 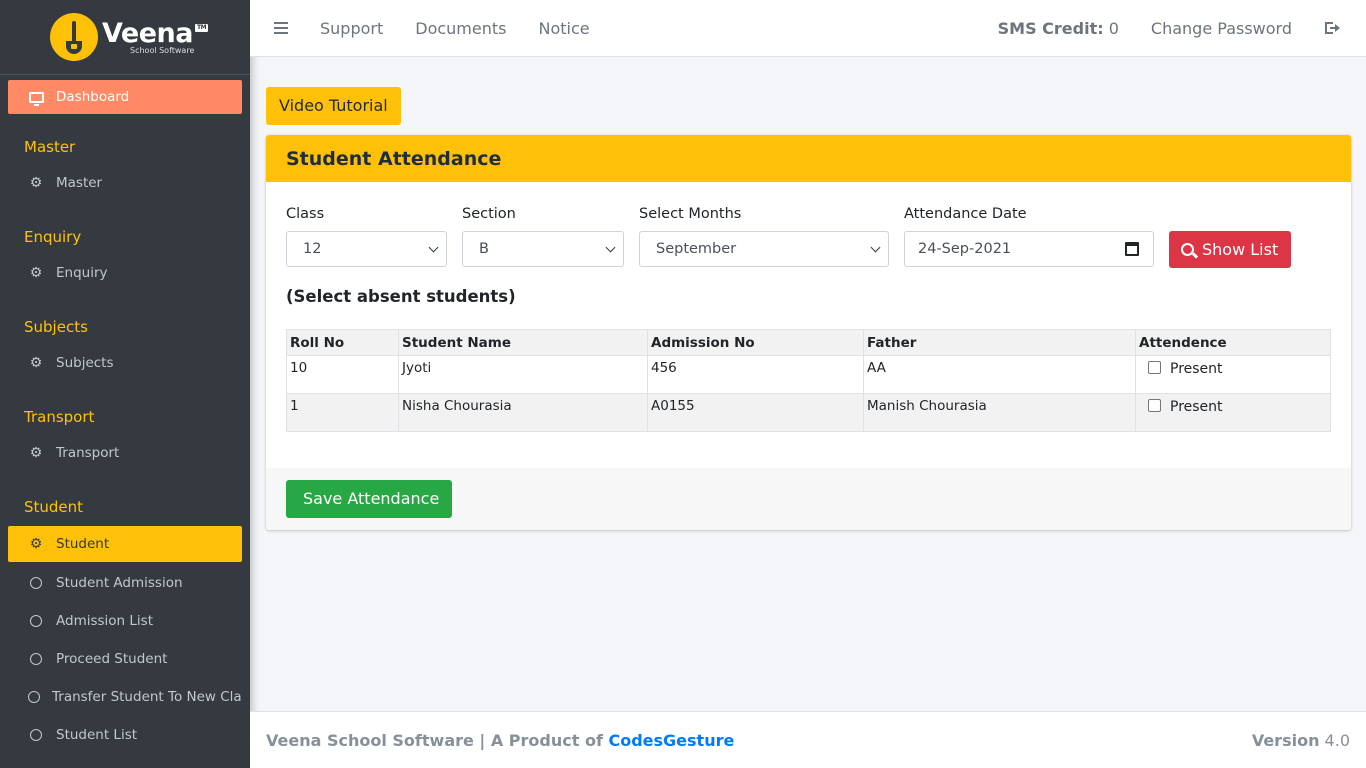 I want to click on search-icon, so click(x=1187, y=249).